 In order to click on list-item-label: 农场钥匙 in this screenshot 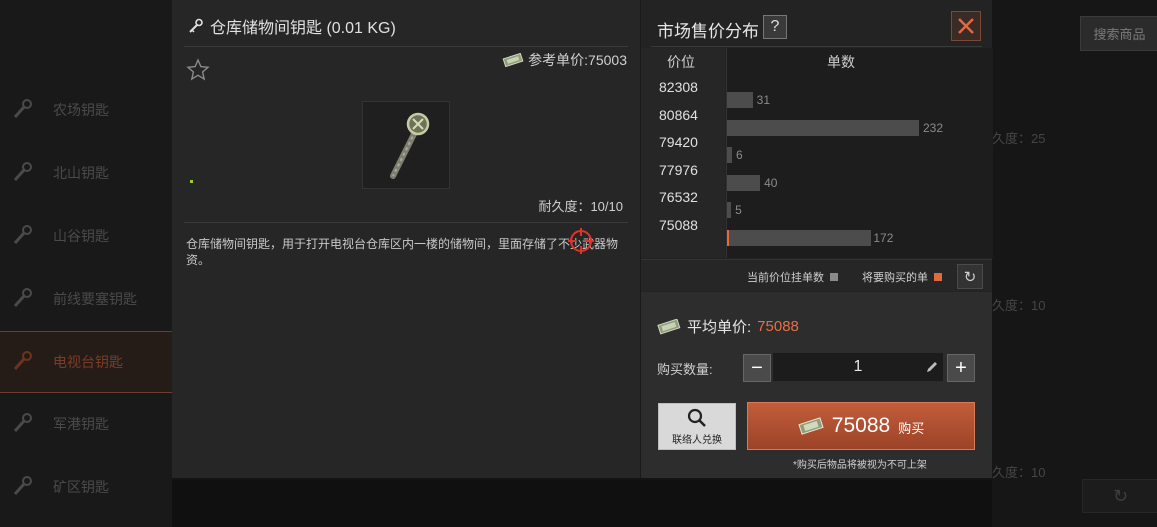, I will do `click(81, 110)`.